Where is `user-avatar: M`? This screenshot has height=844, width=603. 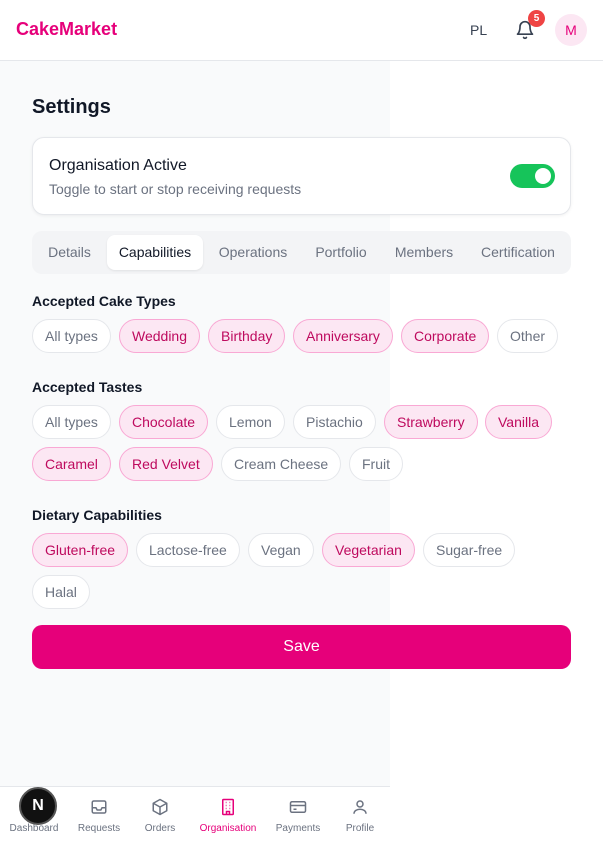 user-avatar: M is located at coordinates (571, 30).